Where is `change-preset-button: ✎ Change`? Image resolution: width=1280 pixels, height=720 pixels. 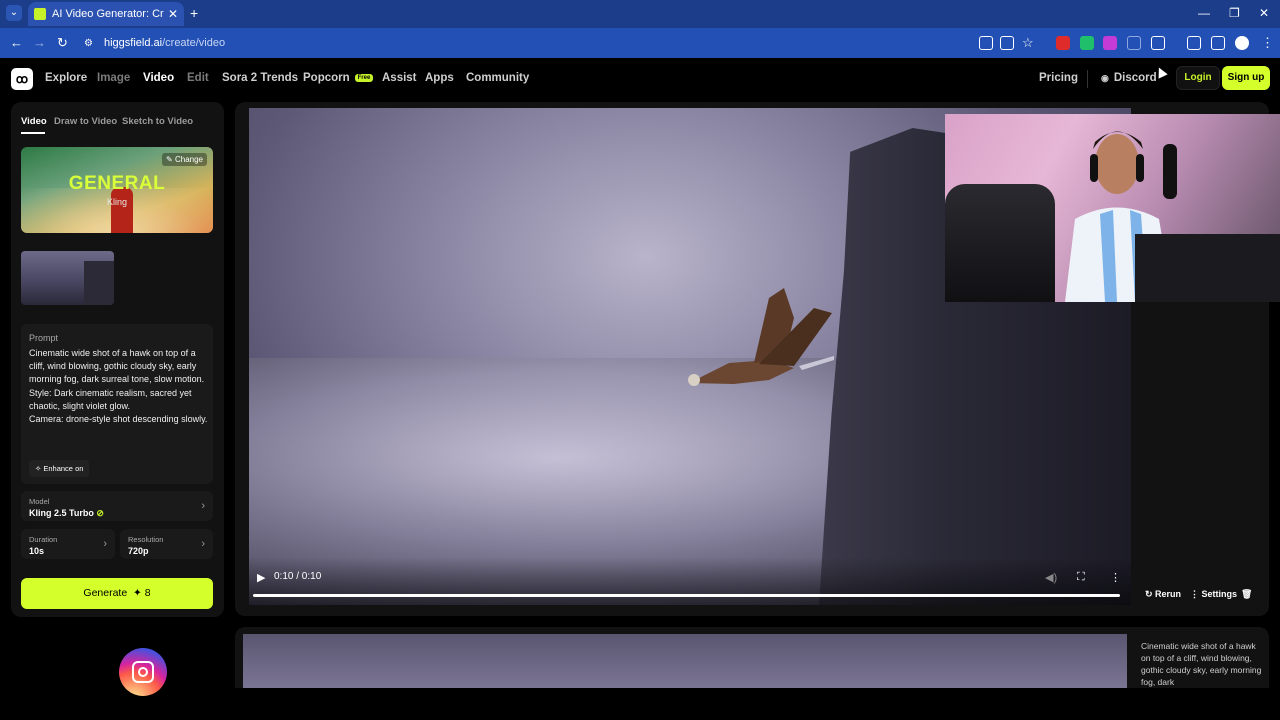 change-preset-button: ✎ Change is located at coordinates (184, 159).